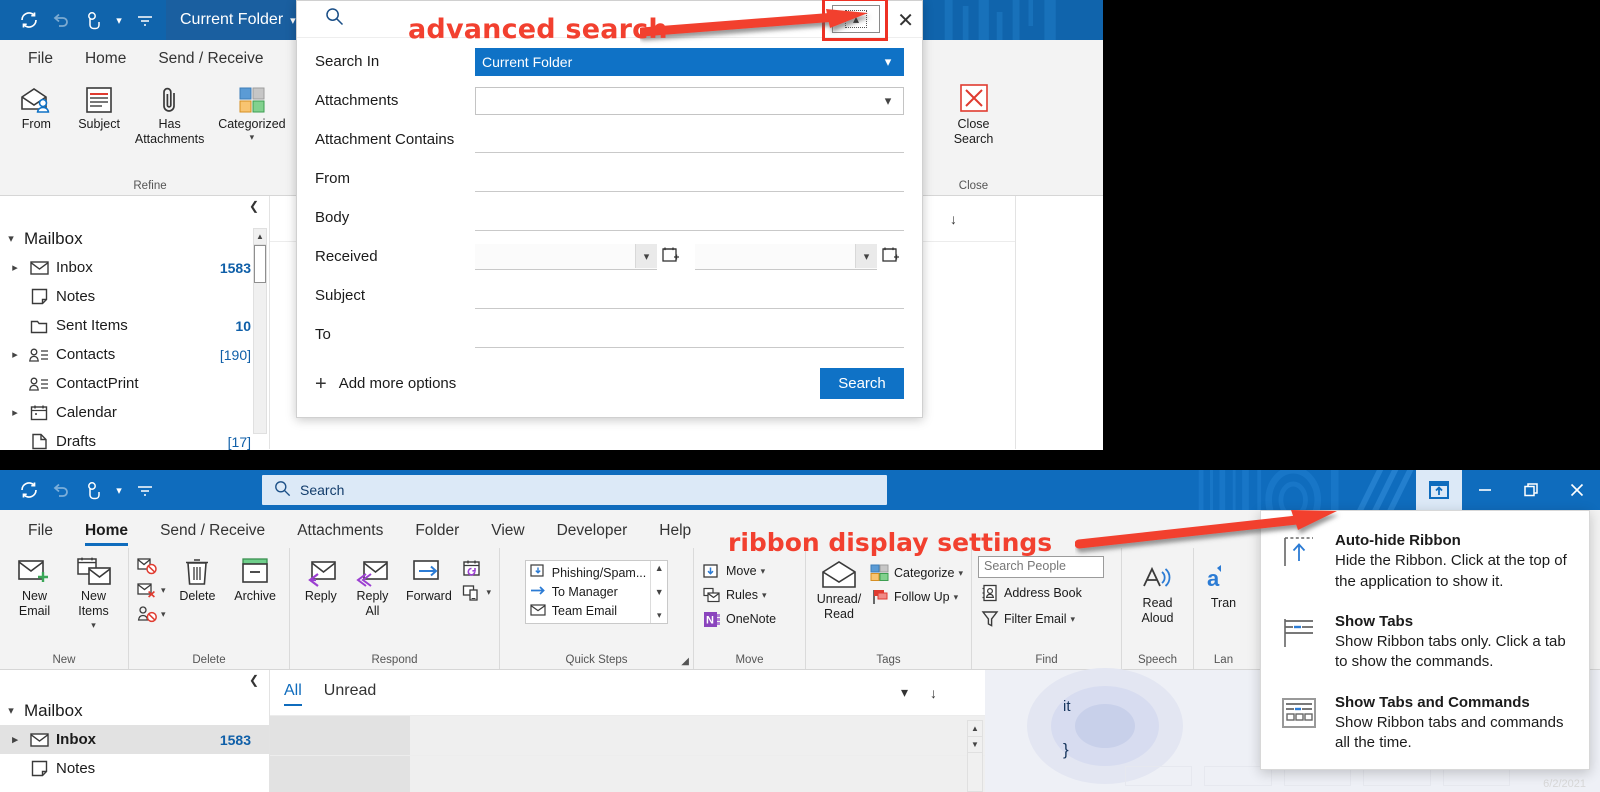 This screenshot has height=792, width=1600. I want to click on to-input, so click(689, 335).